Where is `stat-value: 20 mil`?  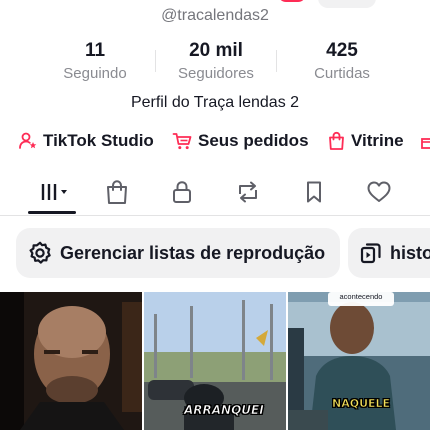 stat-value: 20 mil is located at coordinates (216, 50).